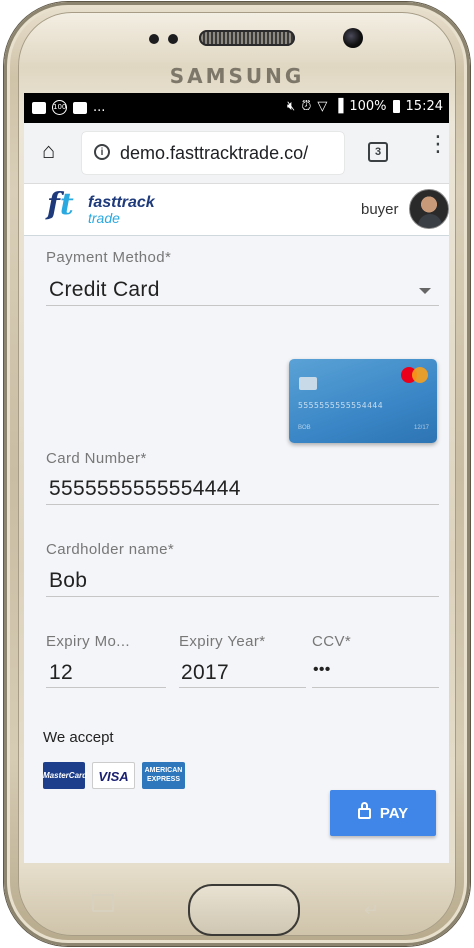 Image resolution: width=474 pixels, height=948 pixels. I want to click on card-preview: 5555555555554444 BOB 12/17, so click(363, 401).